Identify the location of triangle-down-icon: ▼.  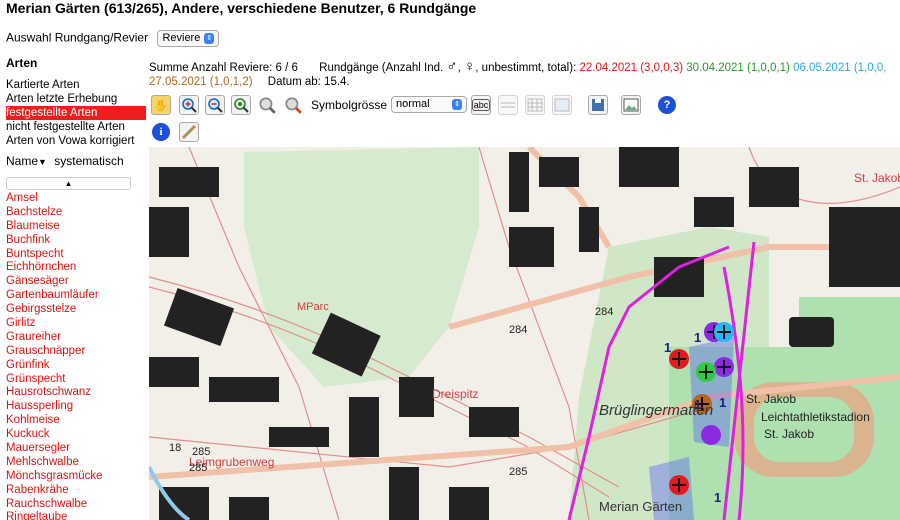
(42, 162).